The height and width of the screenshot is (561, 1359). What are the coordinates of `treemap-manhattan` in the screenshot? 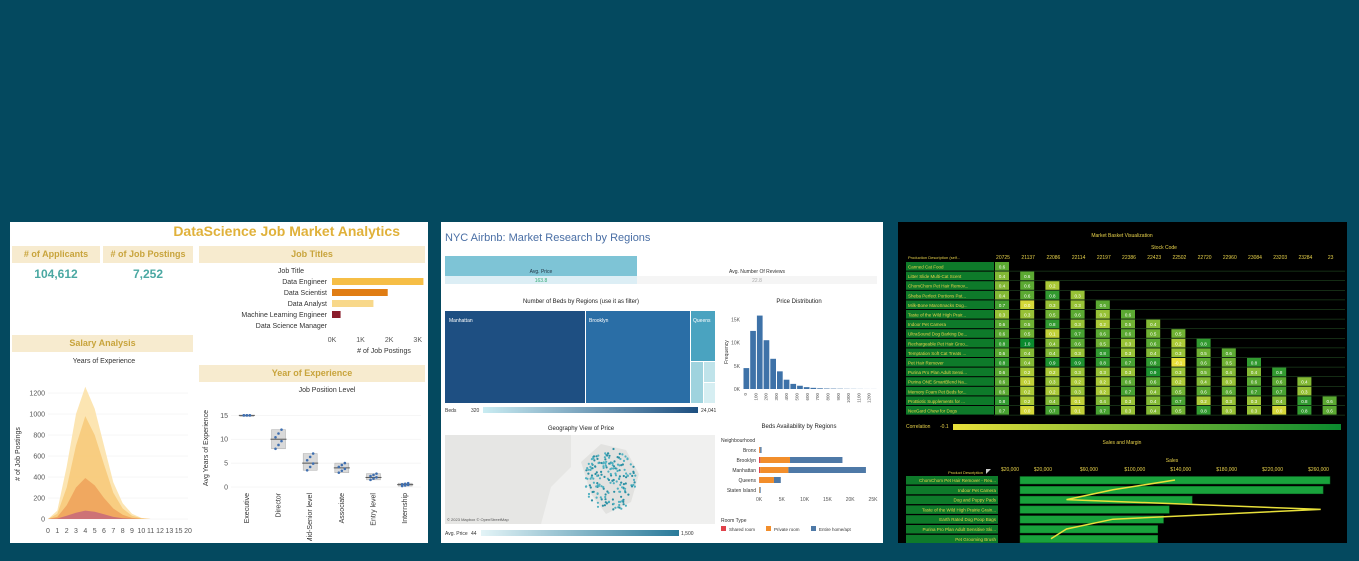 It's located at (515, 357).